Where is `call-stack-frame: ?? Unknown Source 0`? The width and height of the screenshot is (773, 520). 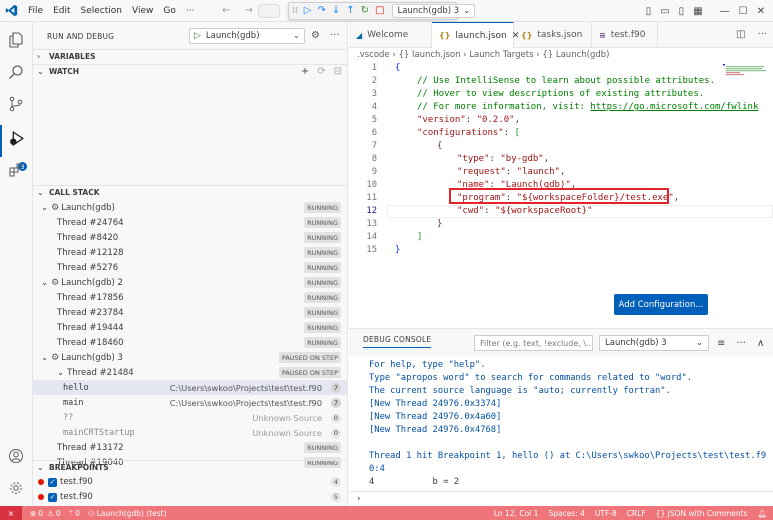 call-stack-frame: ?? Unknown Source 0 is located at coordinates (190, 417).